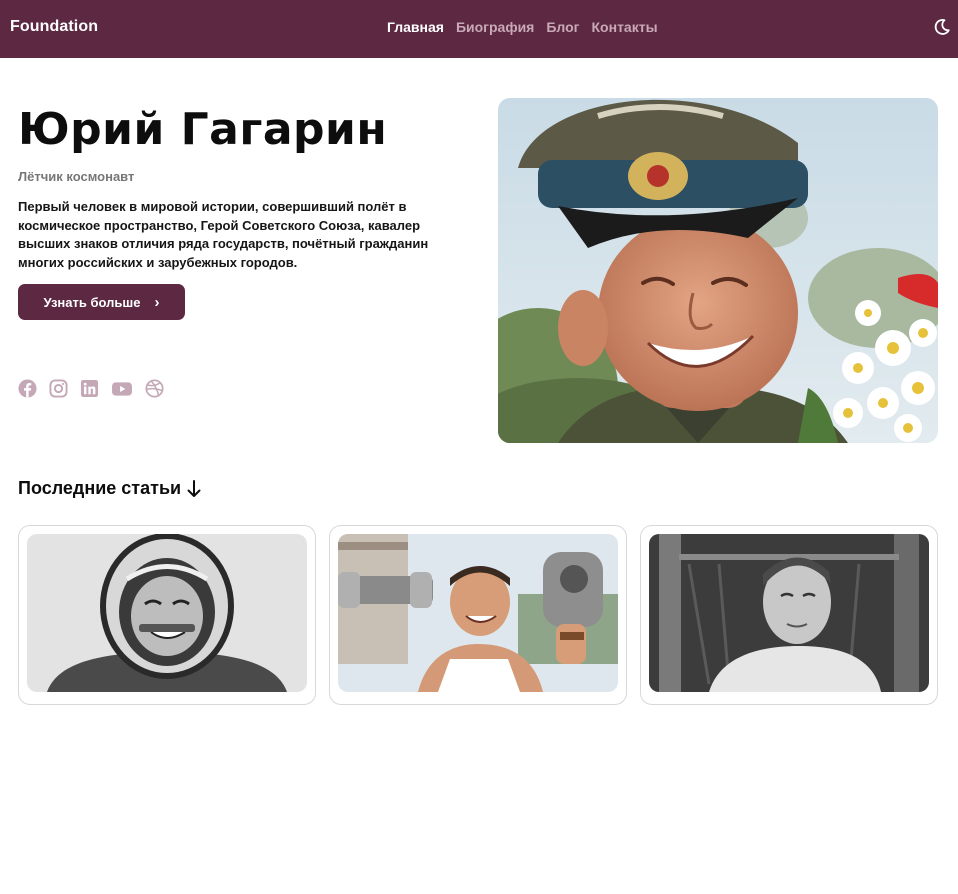  I want to click on brand-logo: Foundation, so click(54, 27).